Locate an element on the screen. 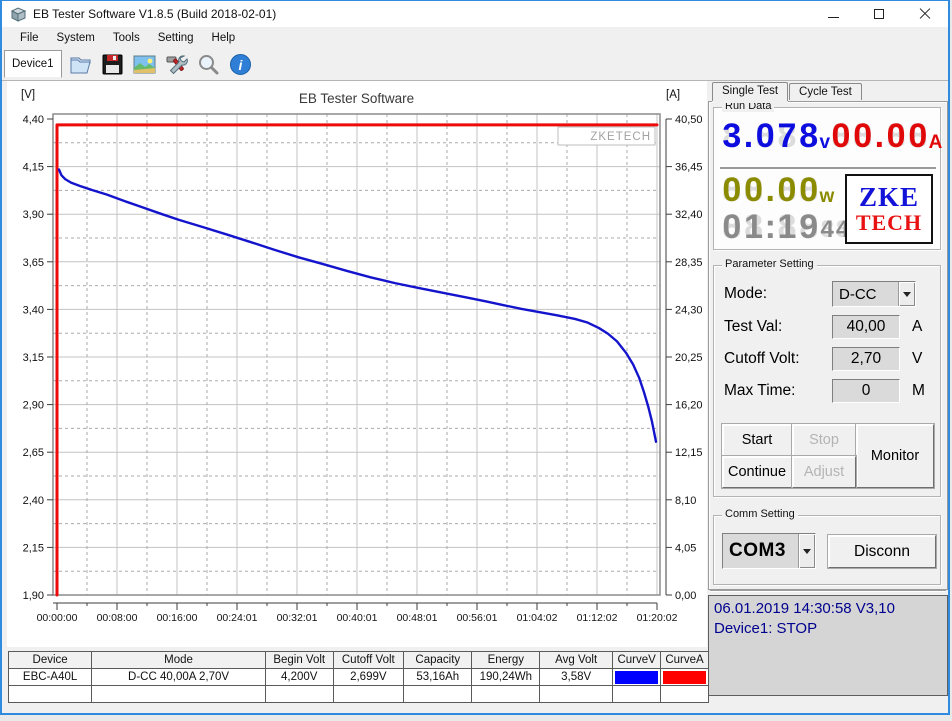  app-icon is located at coordinates (18, 14).